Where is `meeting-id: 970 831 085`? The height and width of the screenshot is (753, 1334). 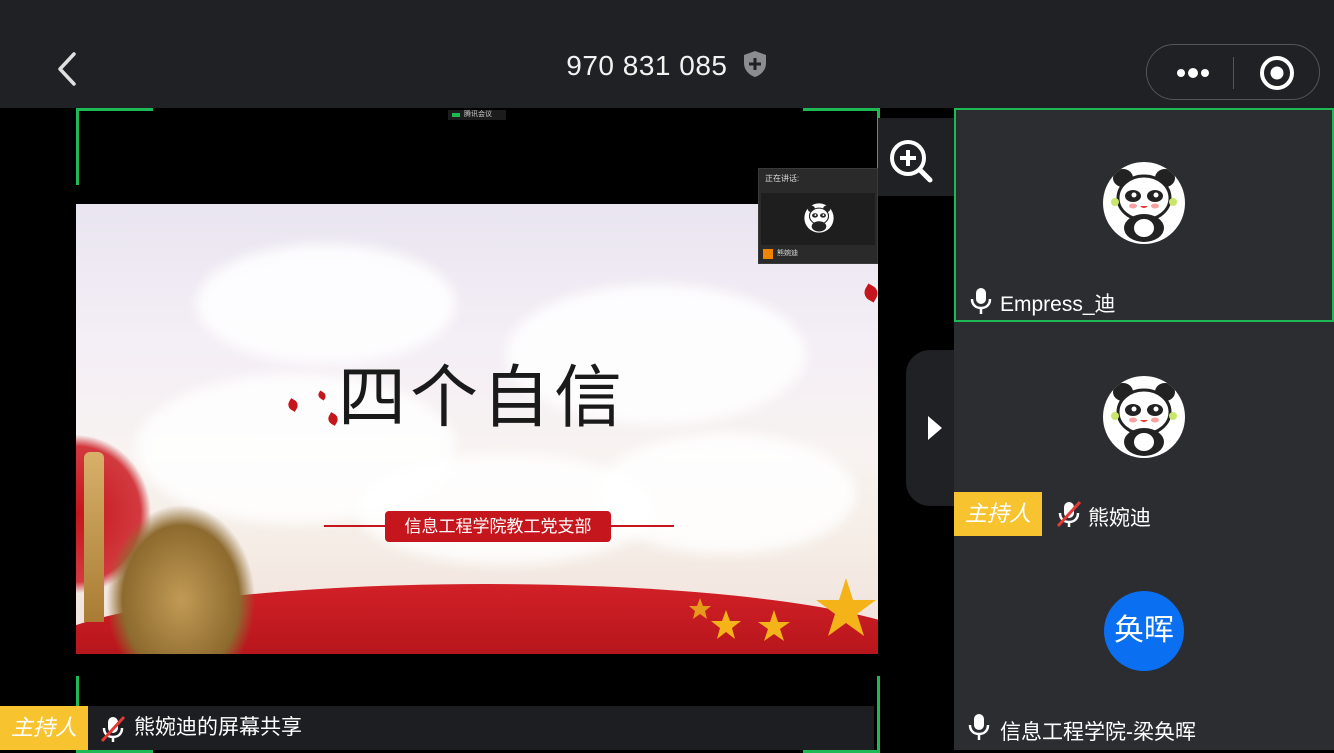 meeting-id: 970 831 085 is located at coordinates (667, 67).